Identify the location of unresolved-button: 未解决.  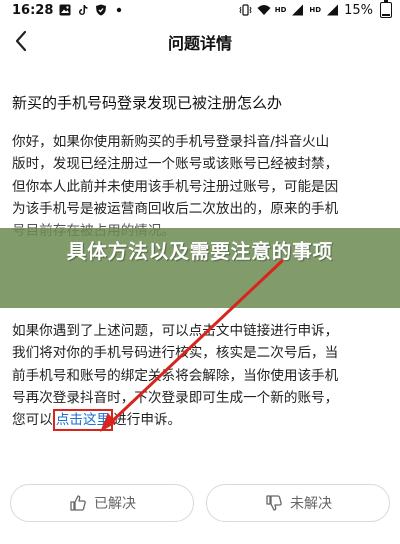
(298, 503).